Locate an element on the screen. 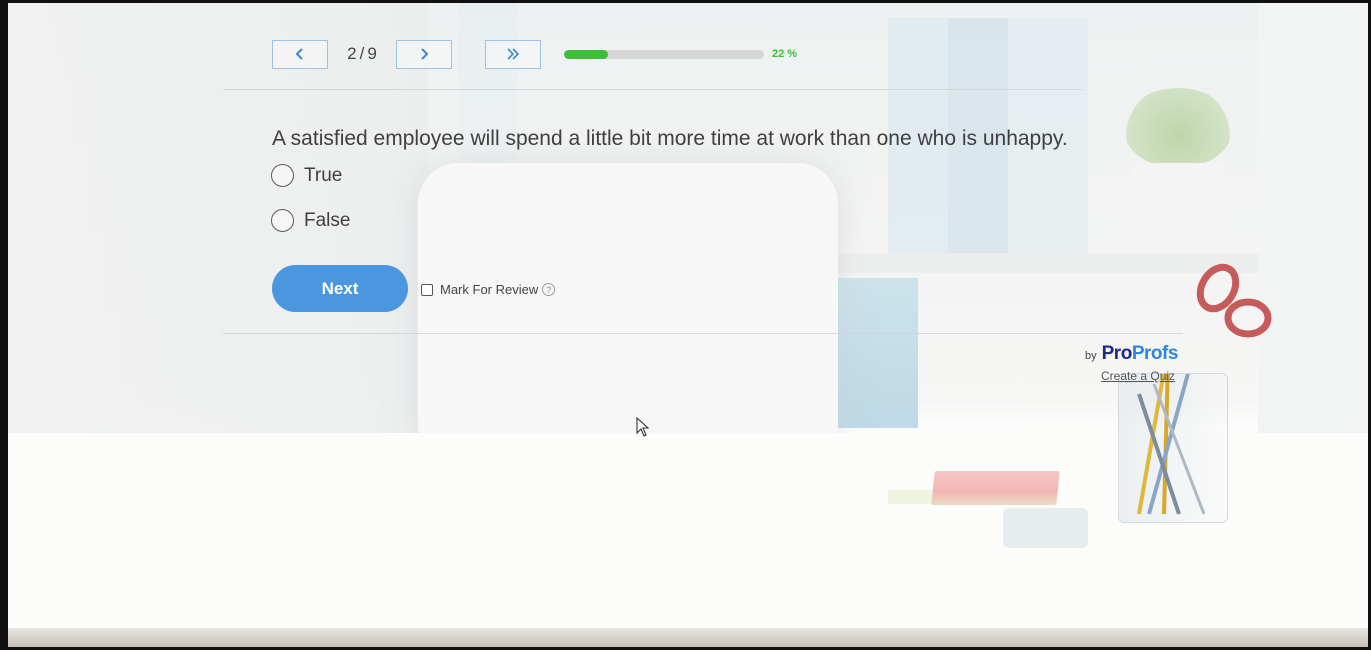 The image size is (1371, 650). total-questions: 9 is located at coordinates (372, 53).